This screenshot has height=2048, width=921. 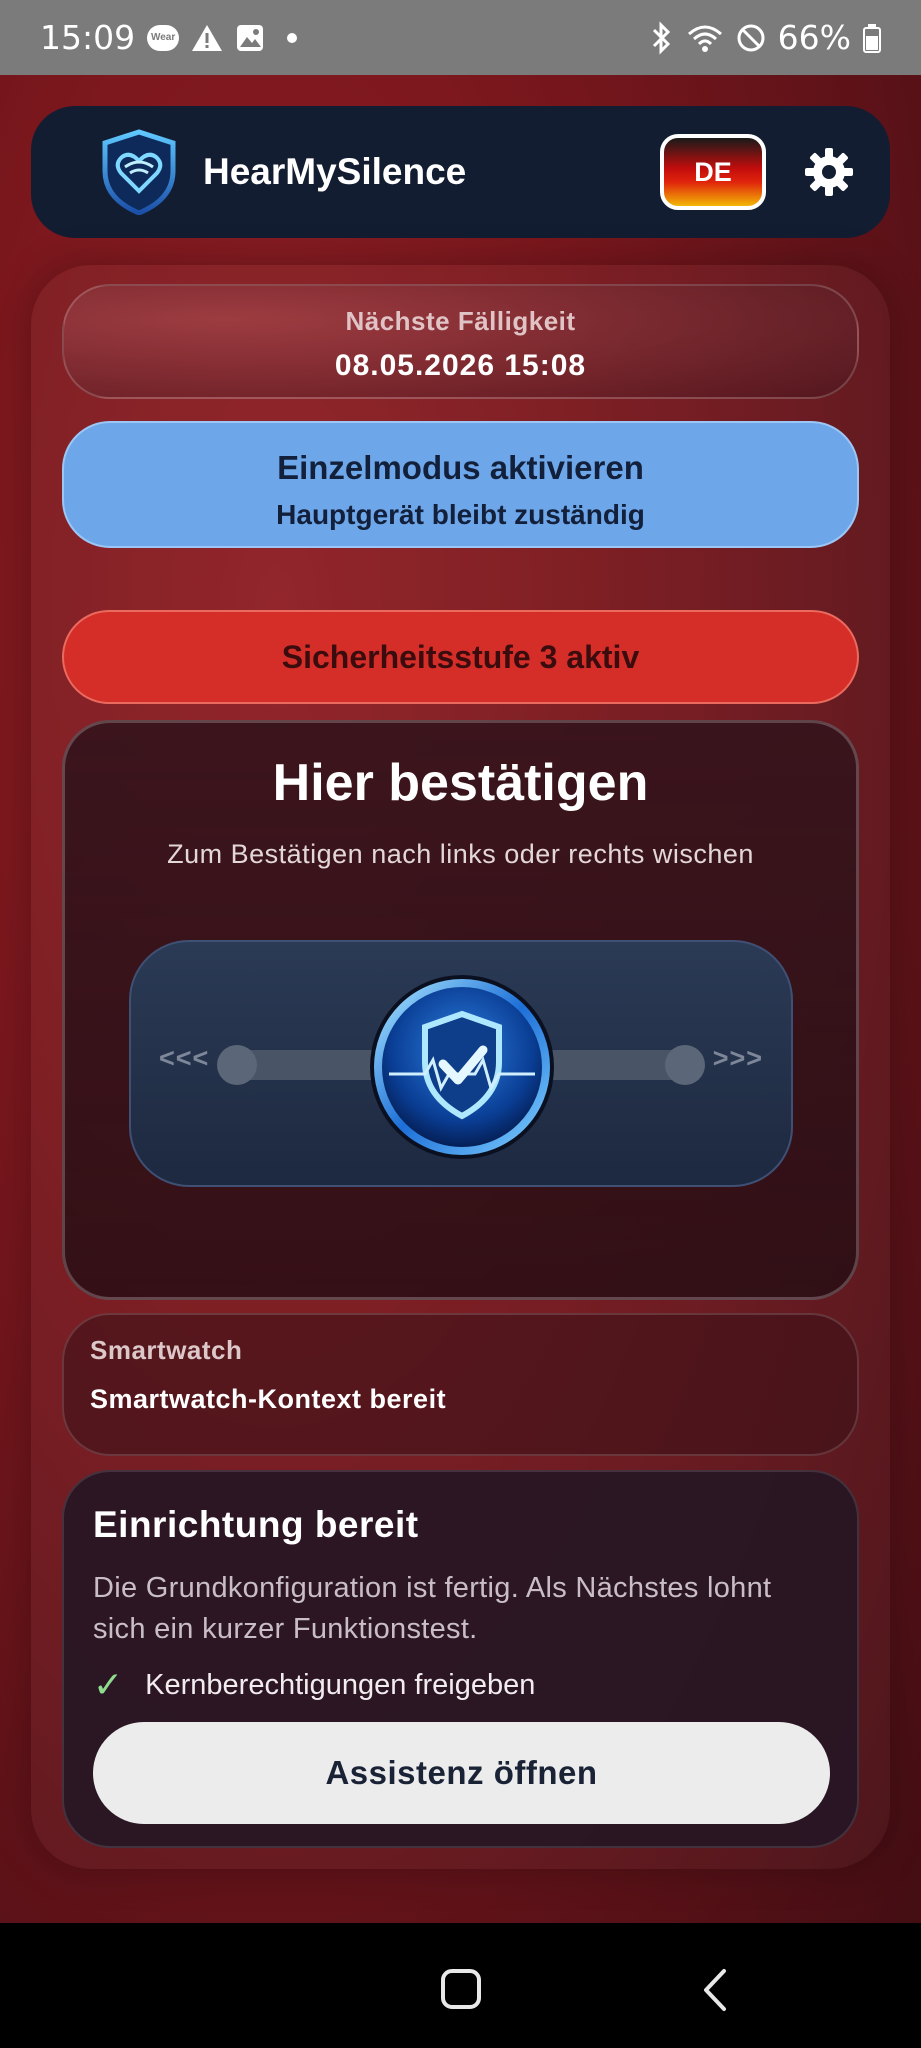 I want to click on wear-icon: Wear, so click(x=163, y=37).